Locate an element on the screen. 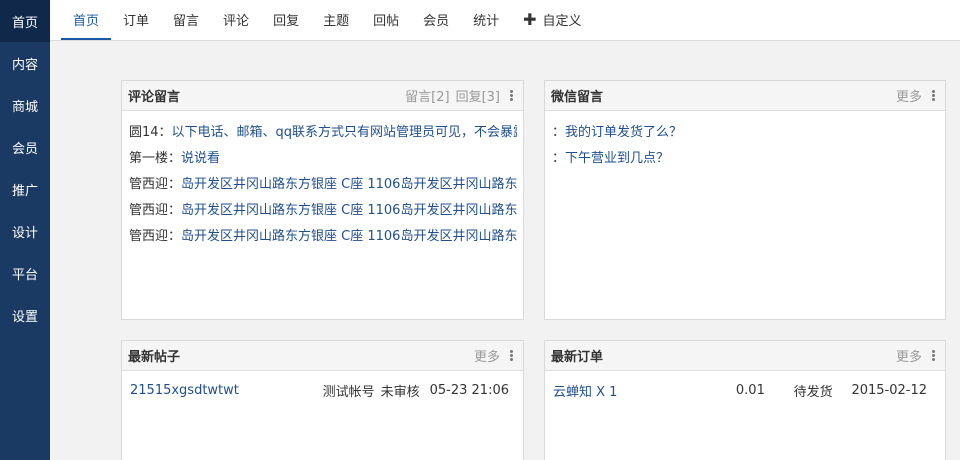 Image resolution: width=960 pixels, height=460 pixels. table-row: 云蝉知 X 1 0.01 待发货 2015-02-12 is located at coordinates (740, 390).